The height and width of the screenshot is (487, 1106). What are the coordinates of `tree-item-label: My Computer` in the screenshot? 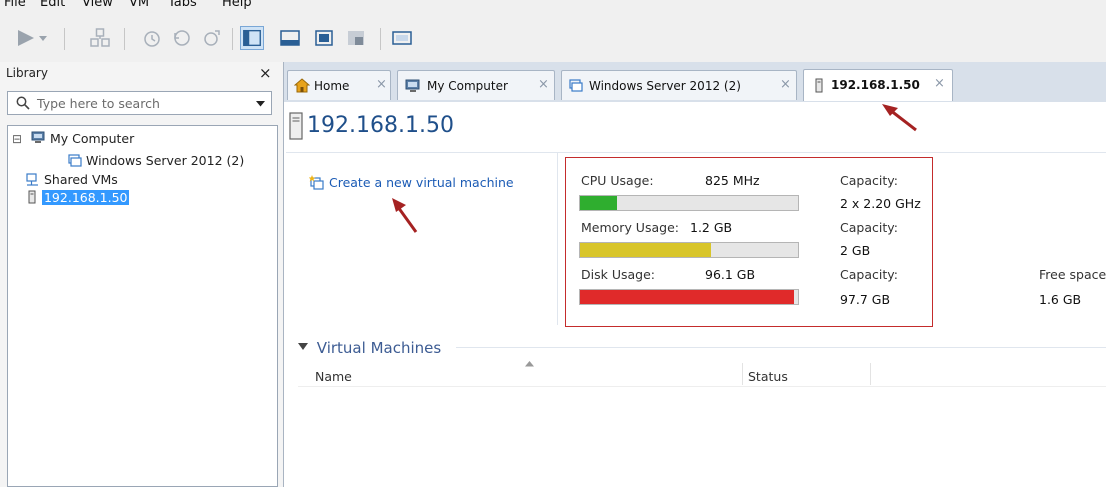 It's located at (92, 138).